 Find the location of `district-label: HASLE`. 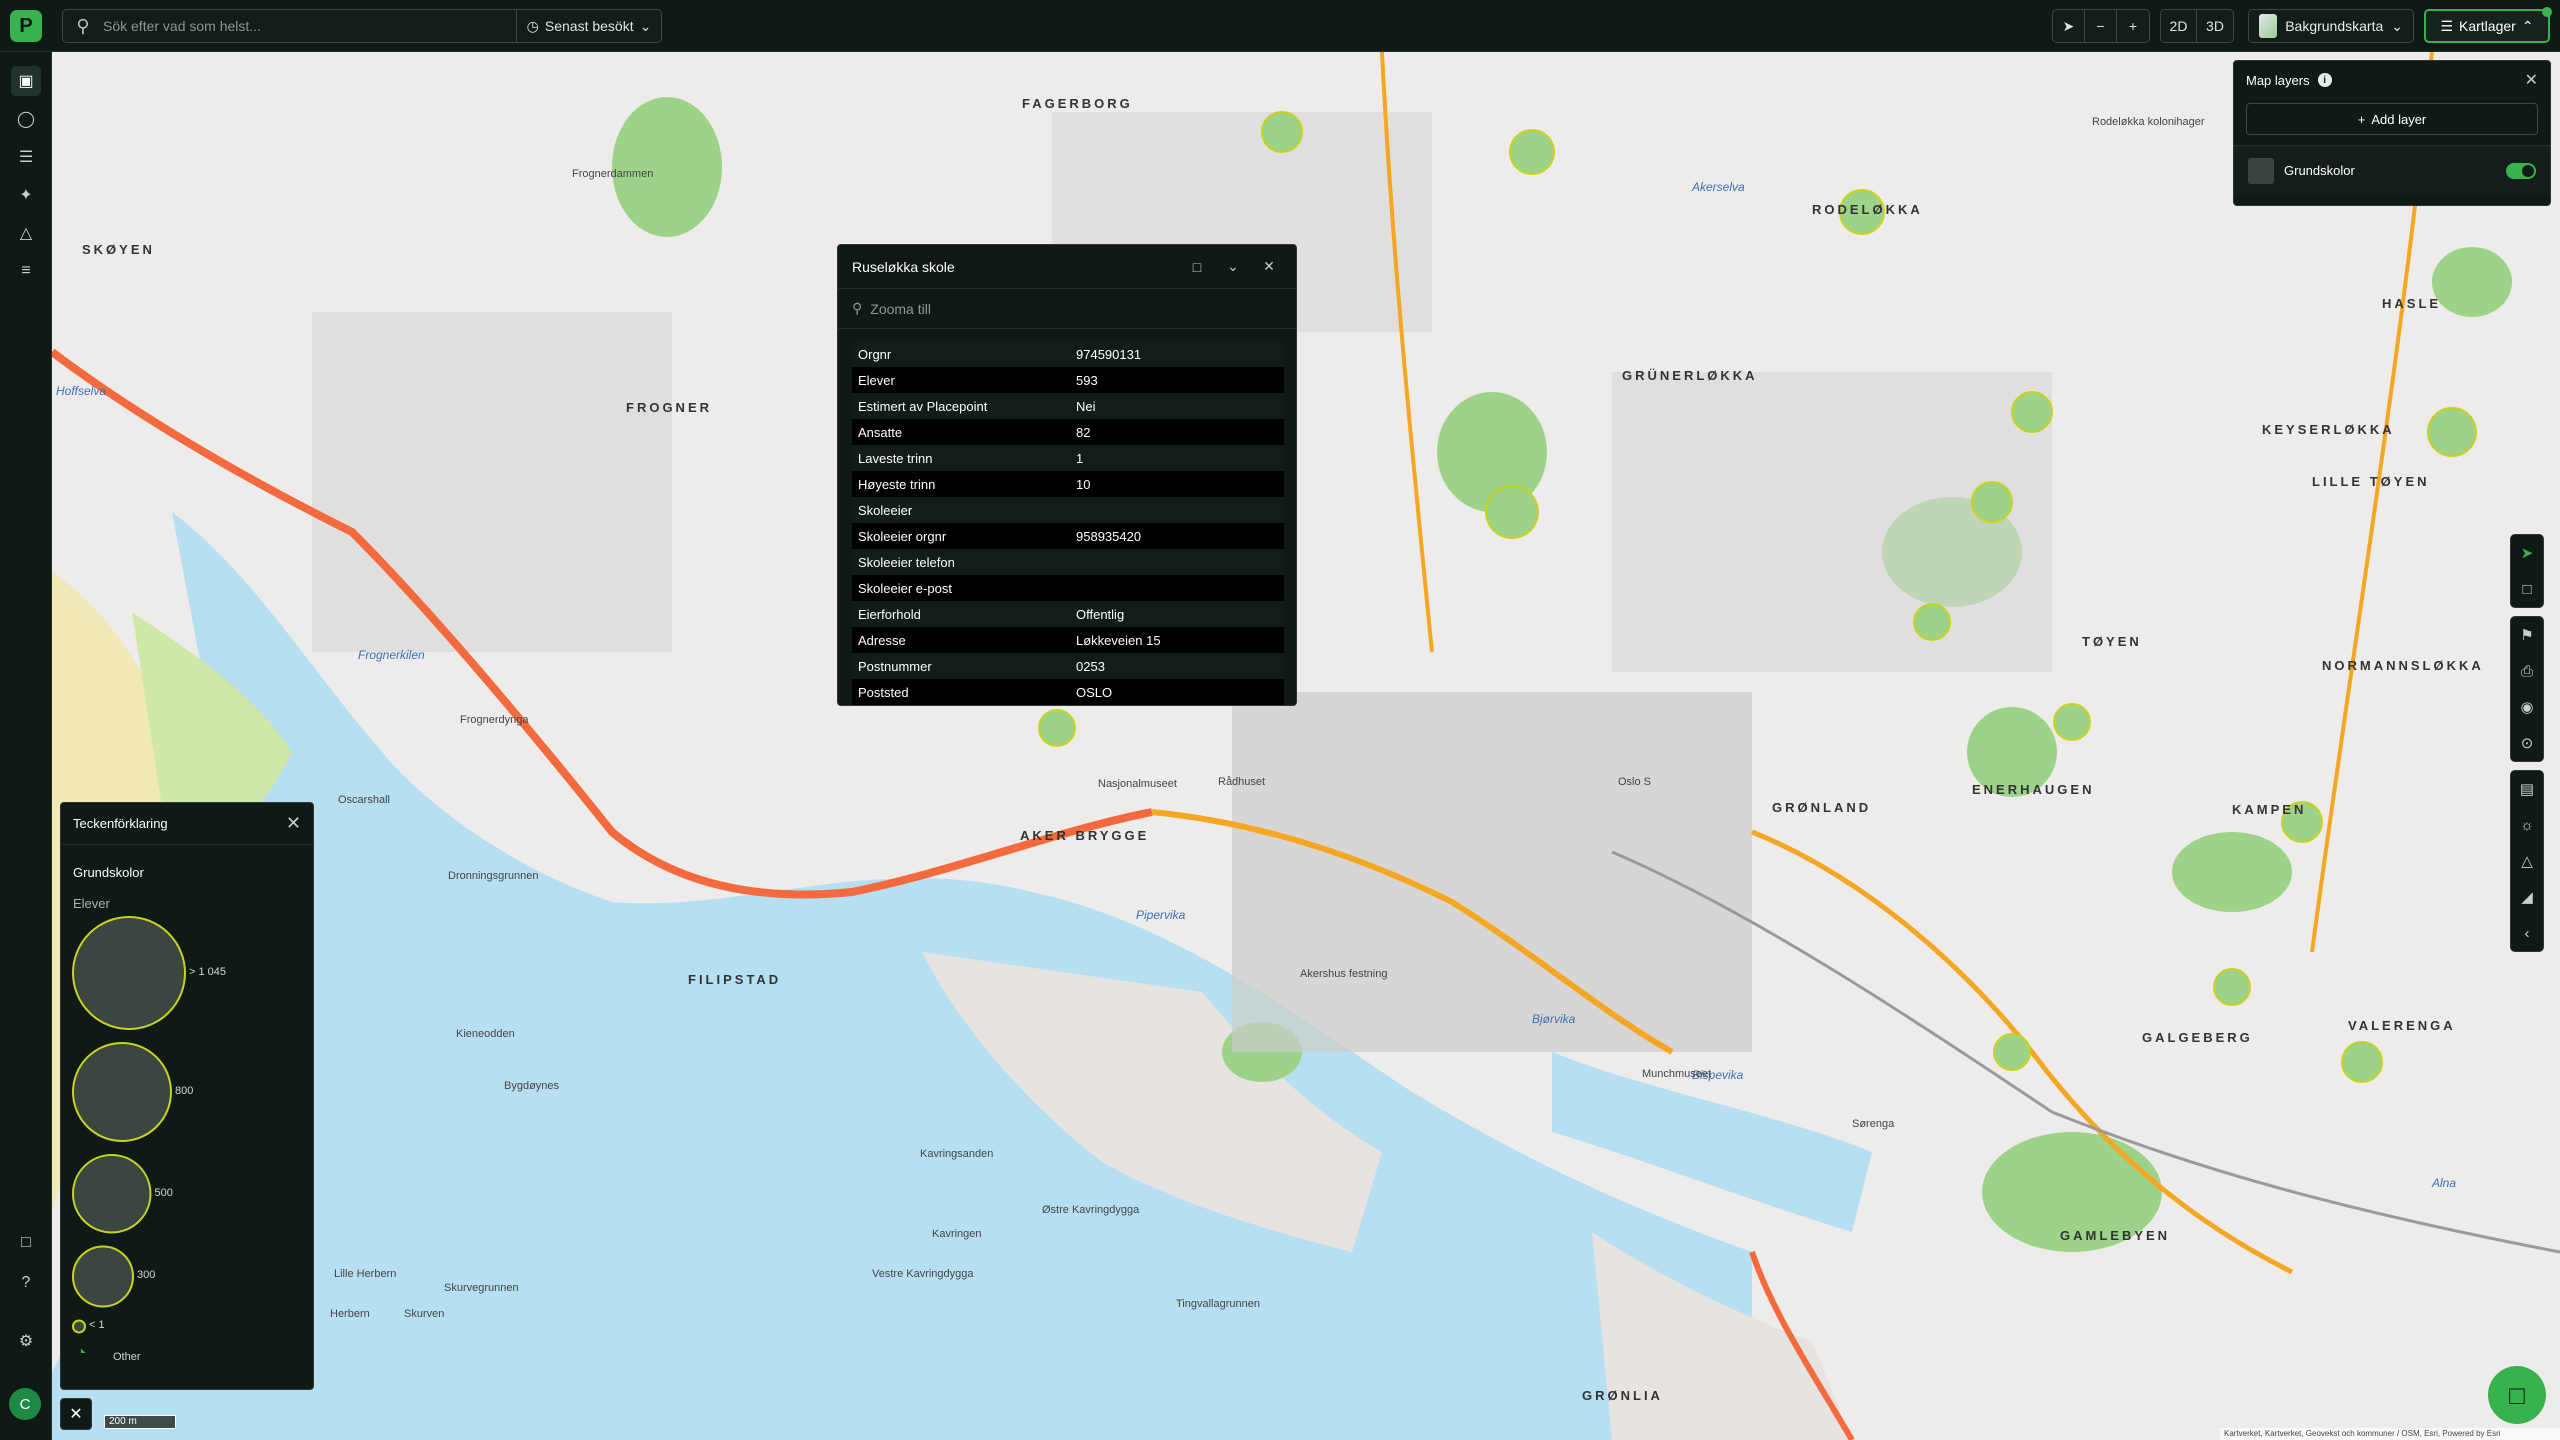

district-label: HASLE is located at coordinates (2412, 303).